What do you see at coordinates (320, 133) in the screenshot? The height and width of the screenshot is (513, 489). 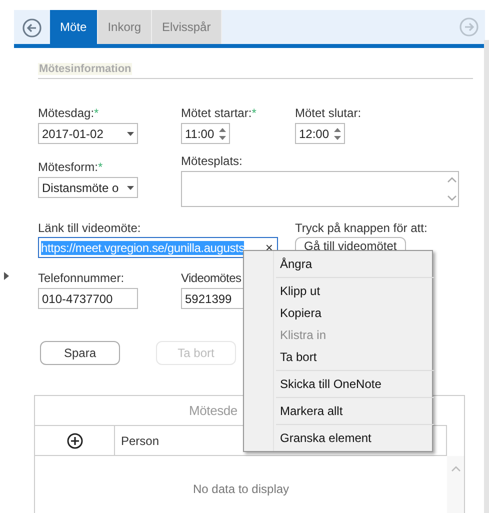 I see `time-spinner: 12:00` at bounding box center [320, 133].